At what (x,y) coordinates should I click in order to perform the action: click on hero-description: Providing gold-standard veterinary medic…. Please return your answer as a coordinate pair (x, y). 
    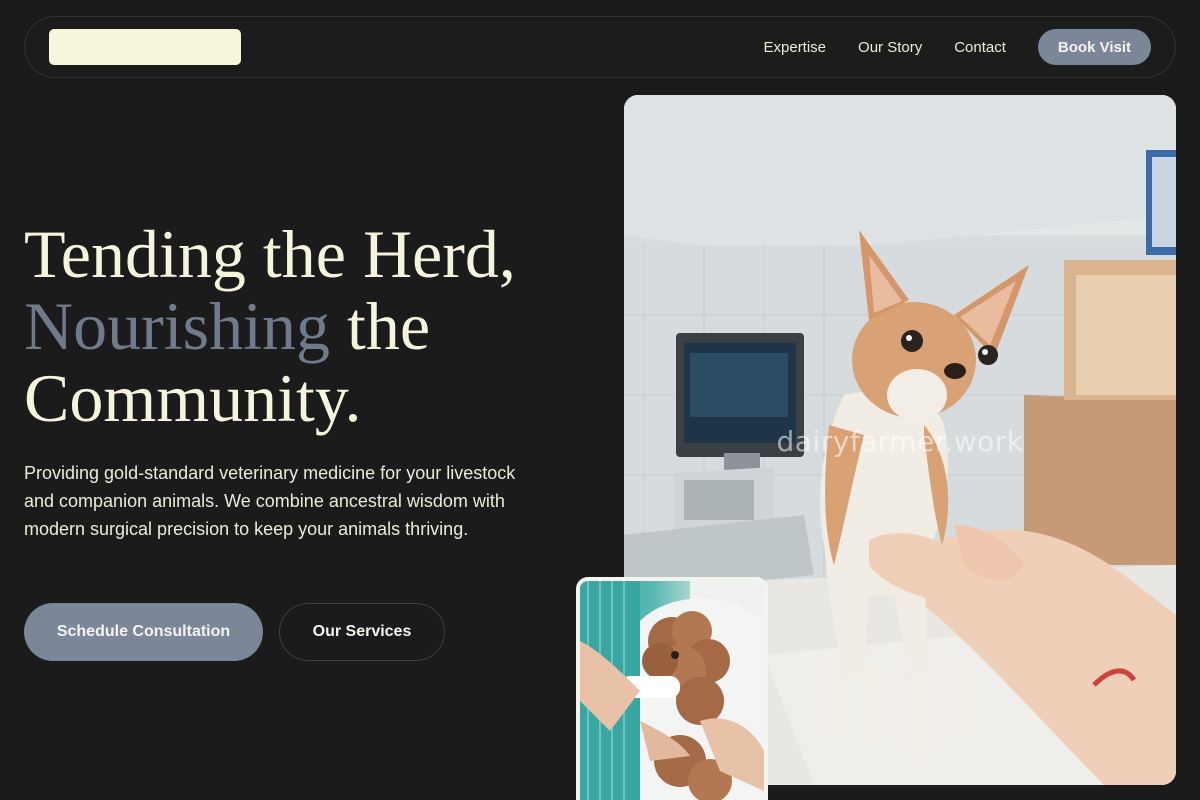
    Looking at the image, I should click on (270, 501).